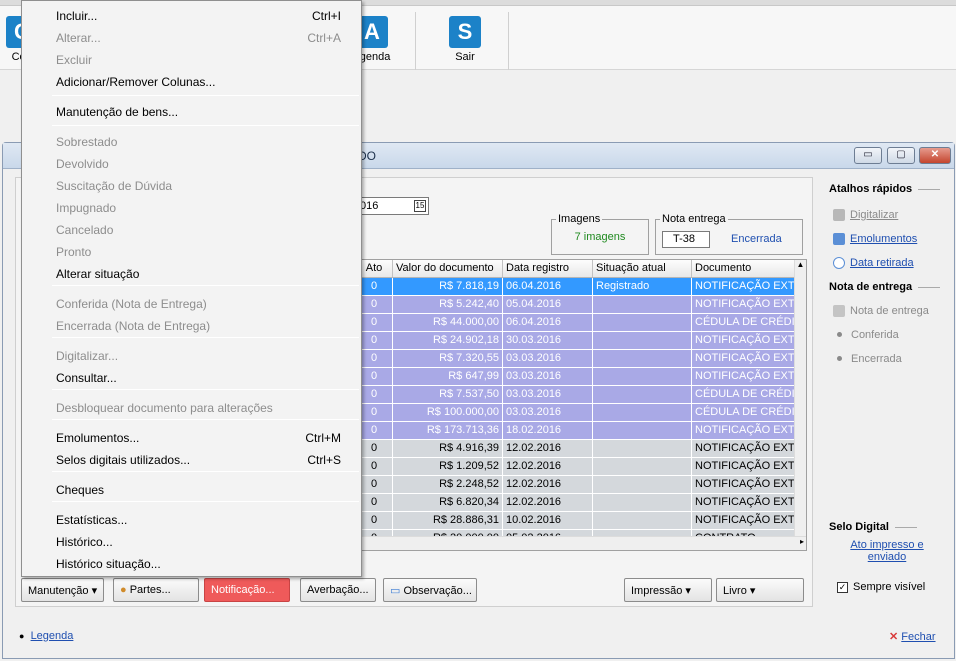 The image size is (956, 661). I want to click on column-header-valor: Valor do documento, so click(448, 268).